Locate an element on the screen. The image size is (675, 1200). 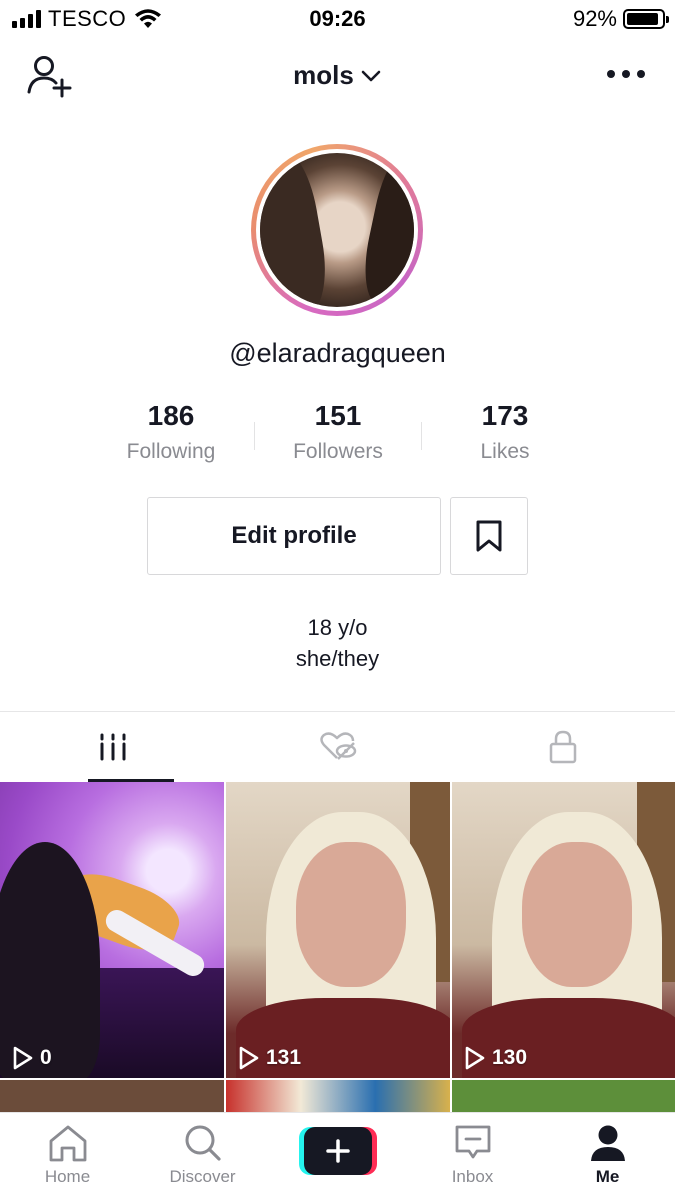
stat-label: Likes is located at coordinates (505, 451).